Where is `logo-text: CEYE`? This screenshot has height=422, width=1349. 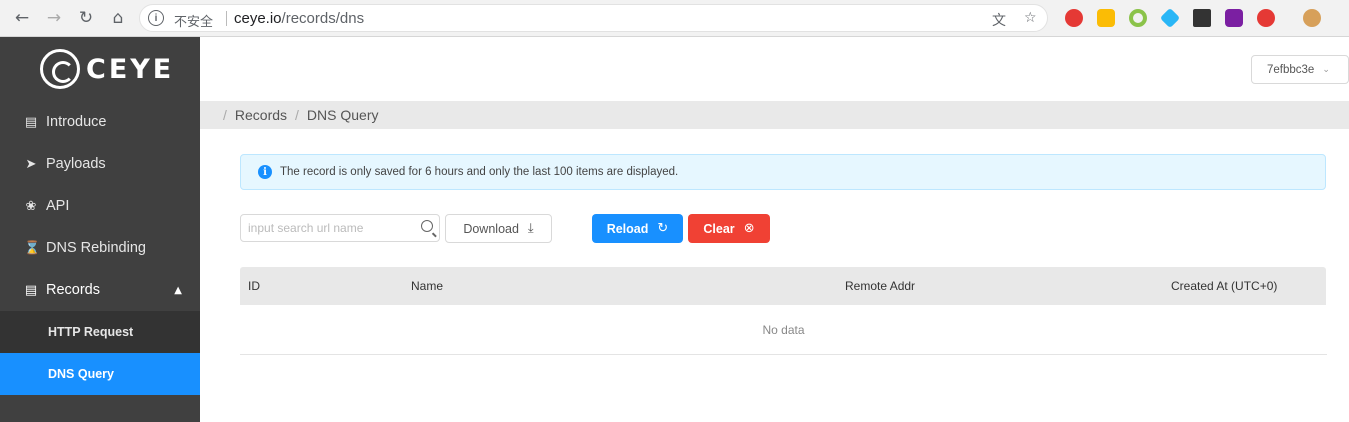
logo-text: CEYE is located at coordinates (130, 69).